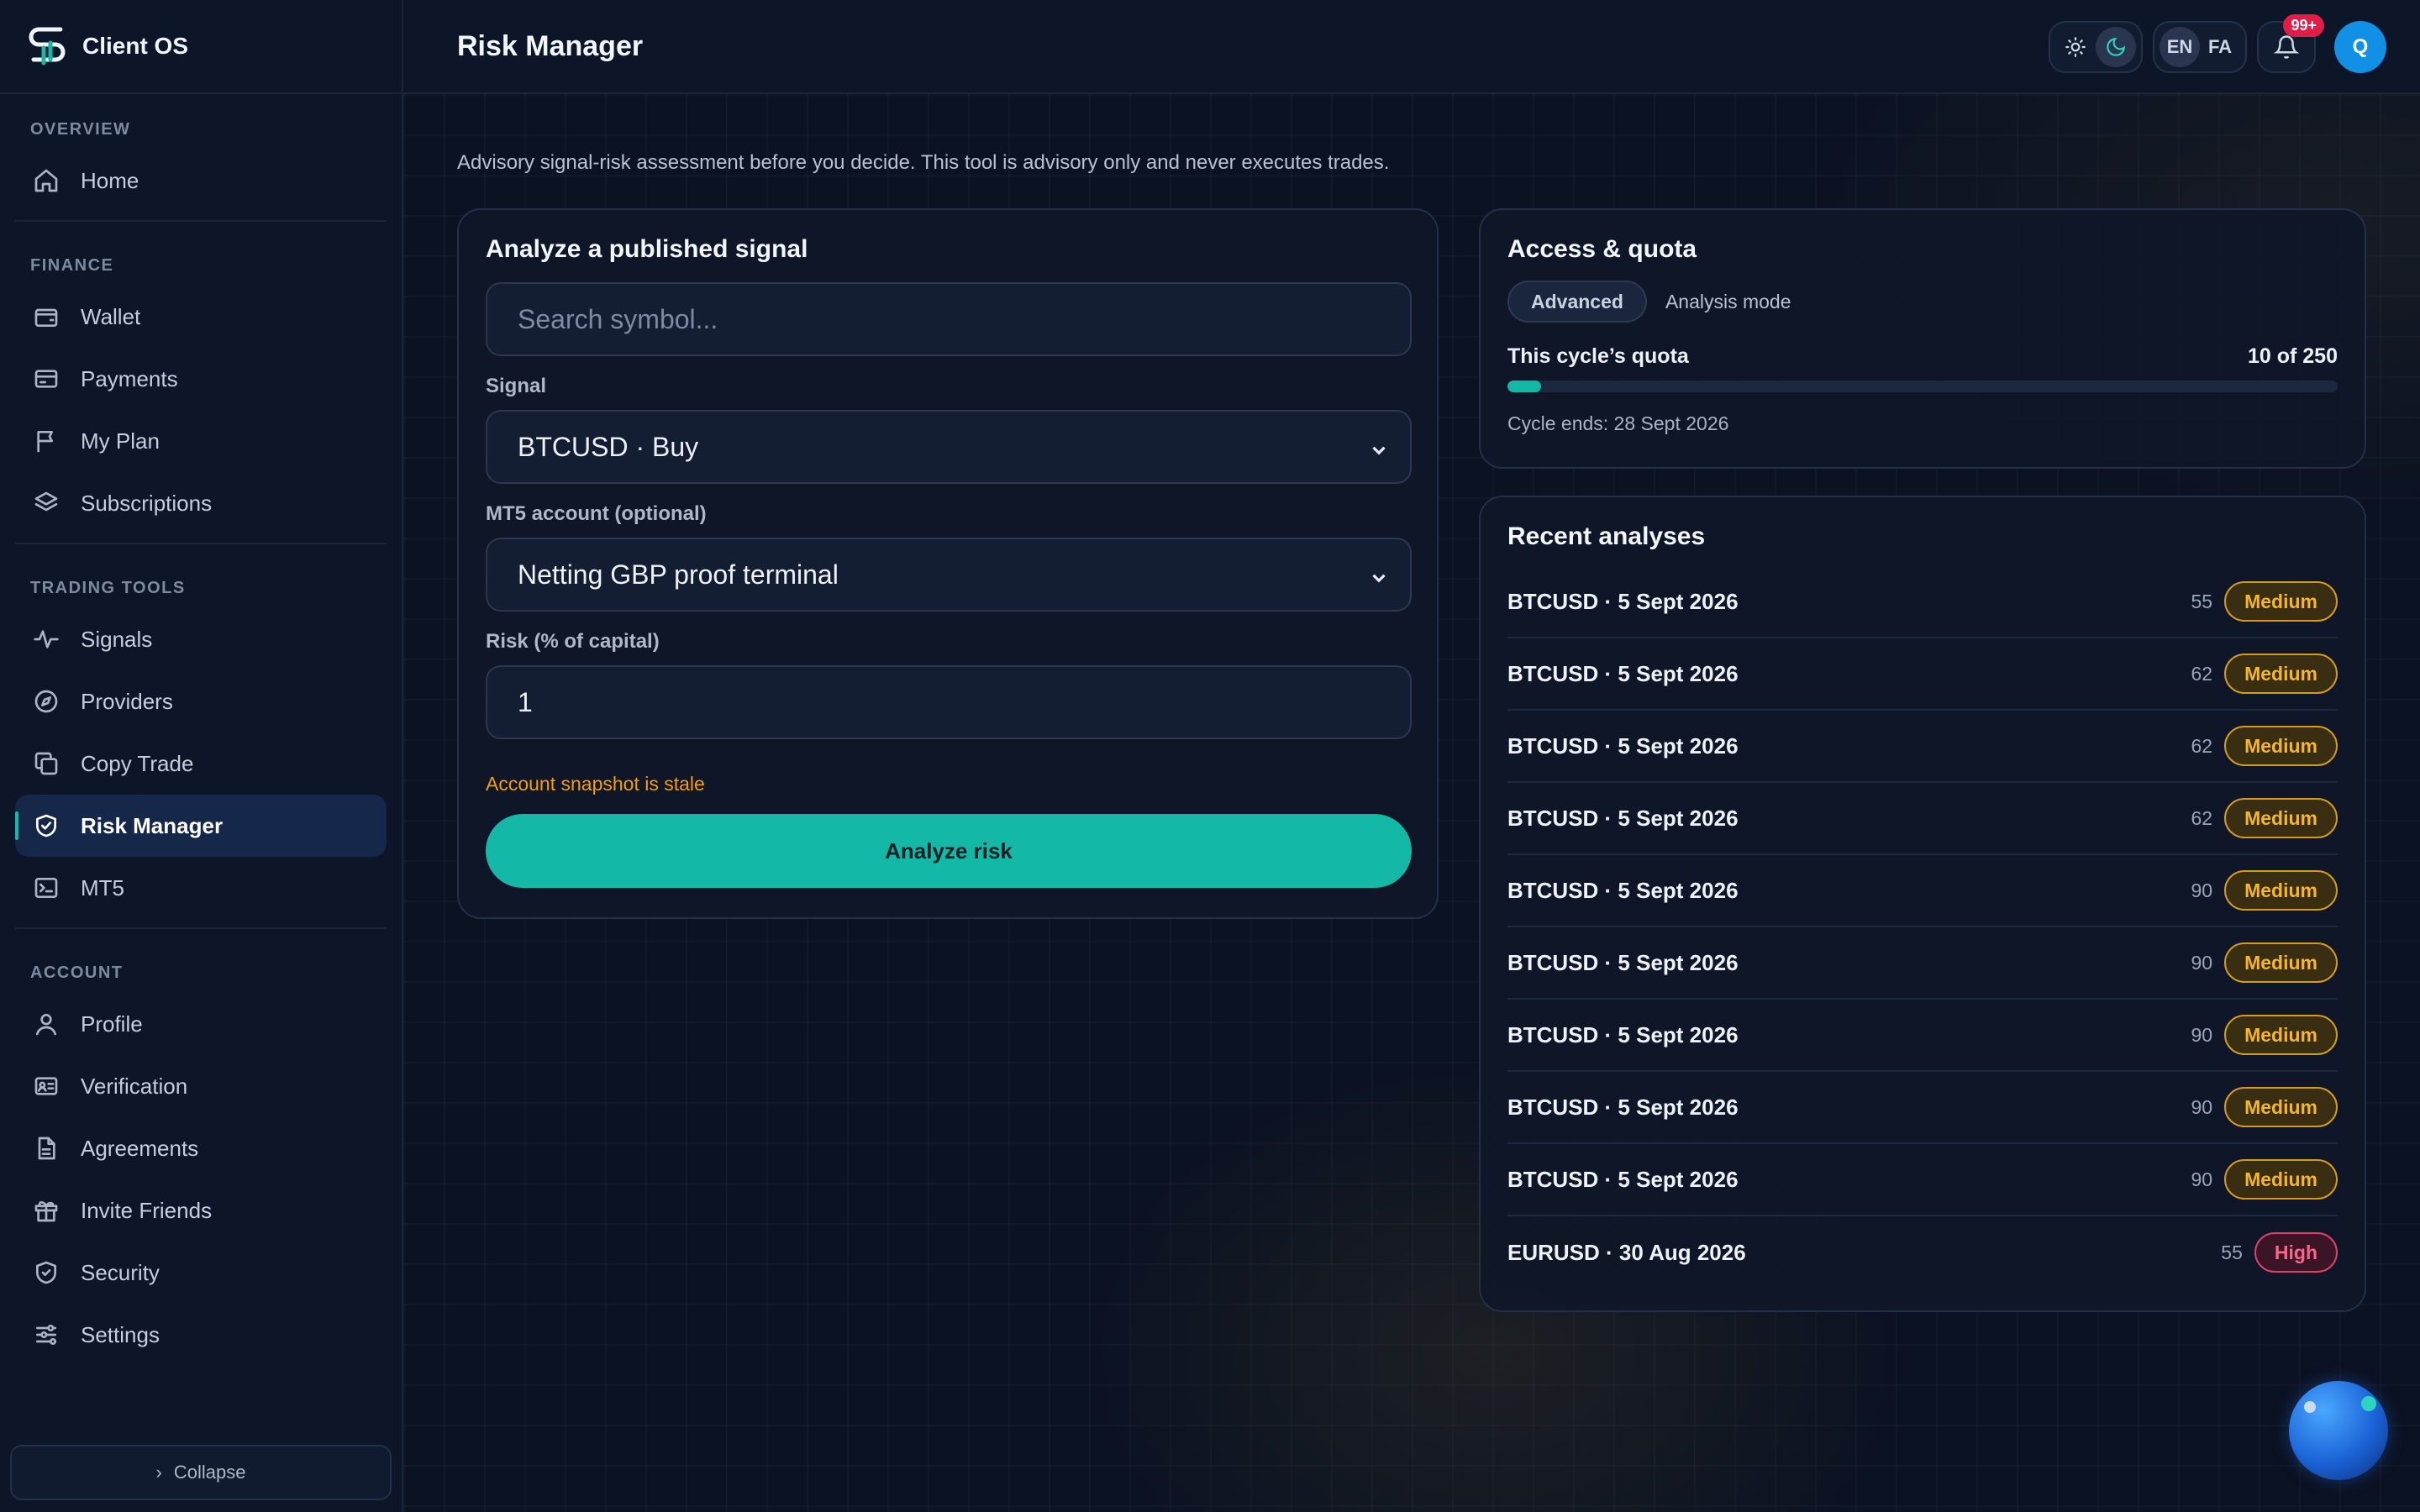 This screenshot has height=1512, width=2420. I want to click on sidebar-item-settings: Settings, so click(201, 1335).